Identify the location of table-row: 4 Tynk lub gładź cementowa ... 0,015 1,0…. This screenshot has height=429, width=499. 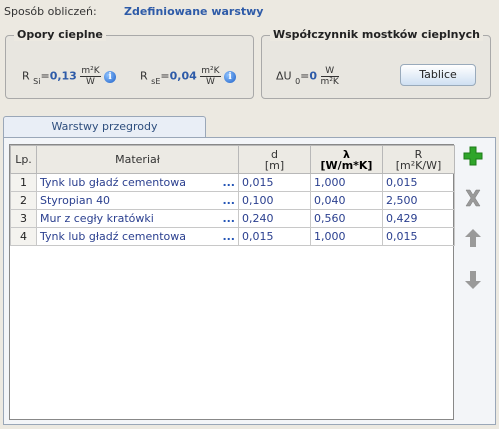
(232, 236).